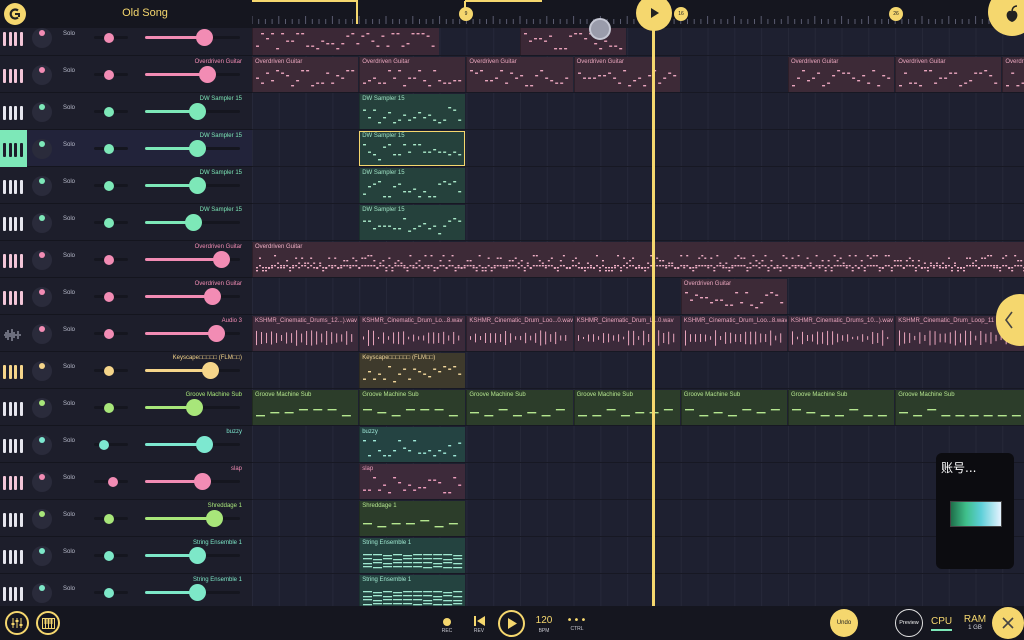 The image size is (1024, 640). Describe the element at coordinates (345, 41) in the screenshot. I see `pattern-clip` at that location.